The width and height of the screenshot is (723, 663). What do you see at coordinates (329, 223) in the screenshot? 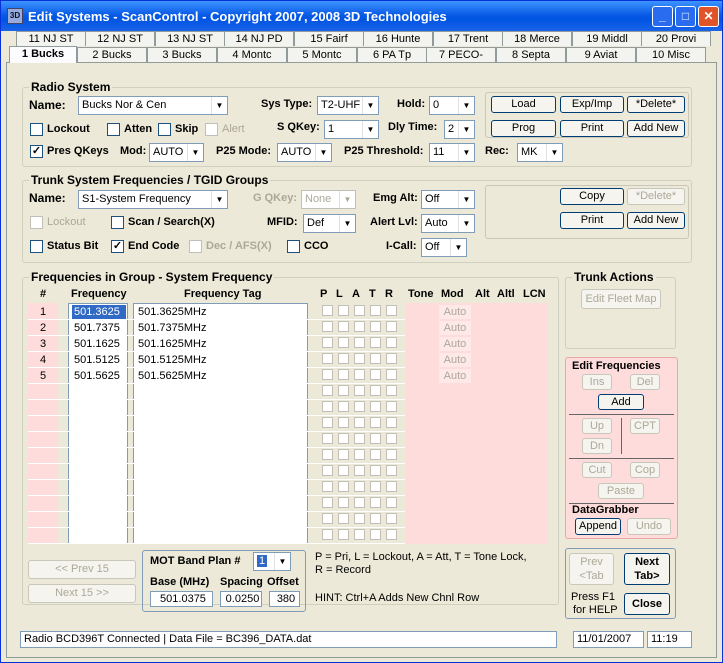
I see `mfid-select: Def ▼` at bounding box center [329, 223].